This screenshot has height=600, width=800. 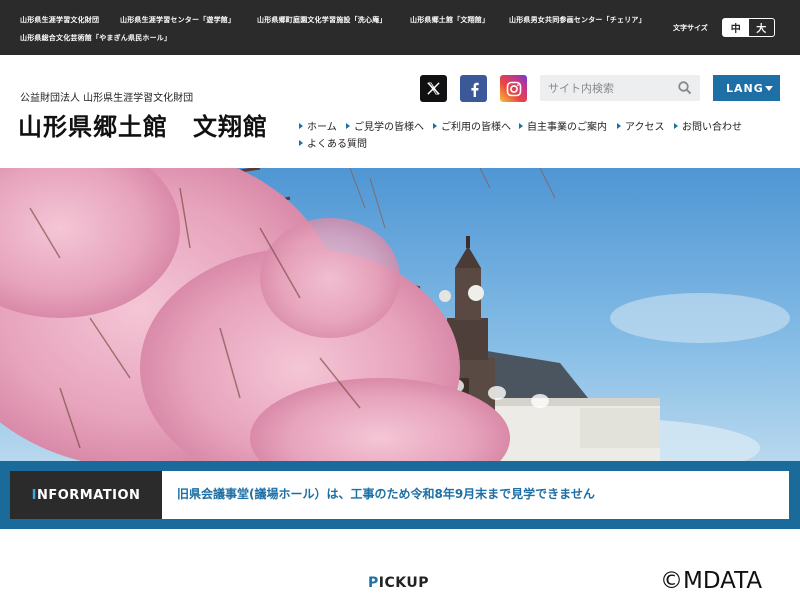 I want to click on search-icon, so click(x=685, y=88).